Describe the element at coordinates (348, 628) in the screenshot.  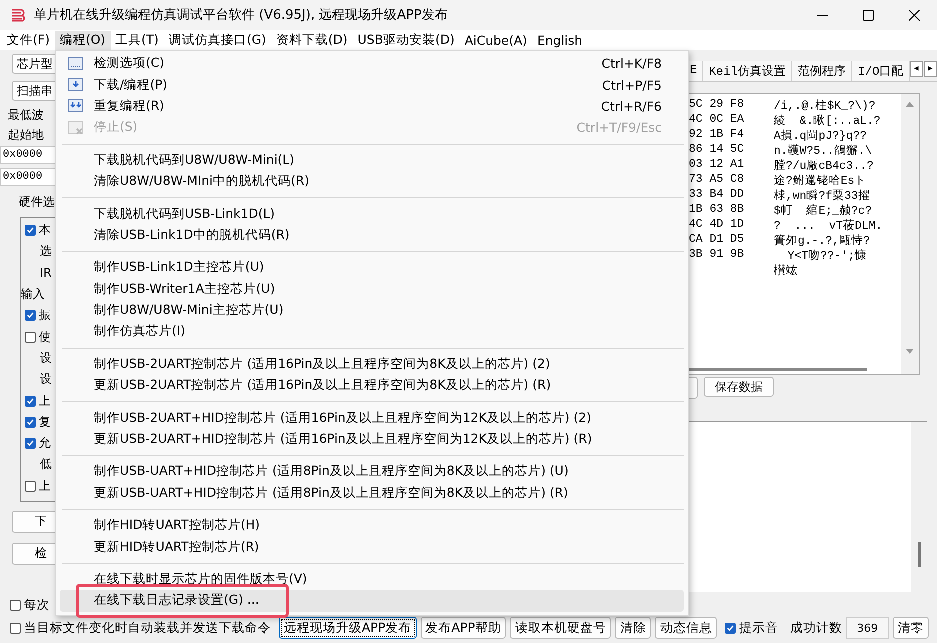
I see `action-button: 远程现场升级APP发布` at that location.